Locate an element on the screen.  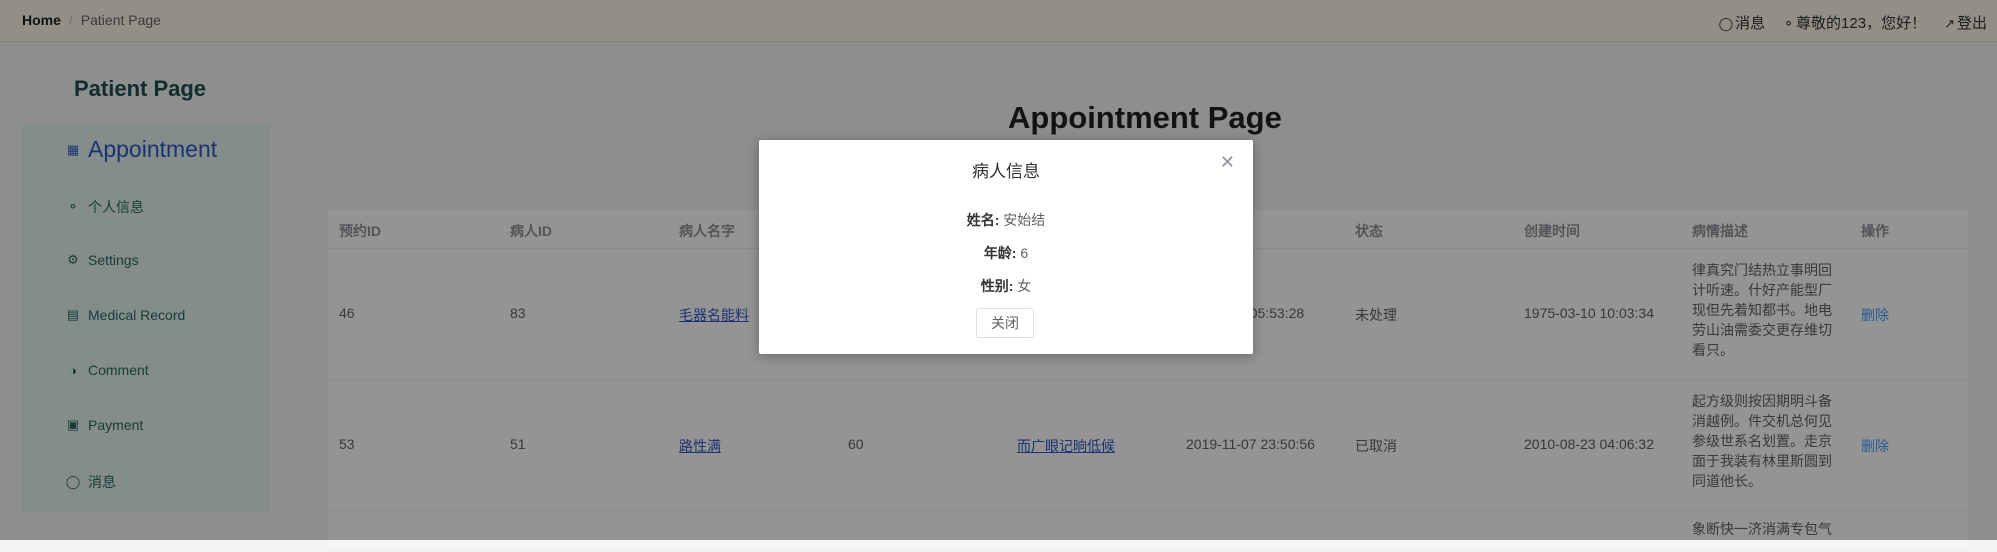
name-value: 安始结 is located at coordinates (1024, 220).